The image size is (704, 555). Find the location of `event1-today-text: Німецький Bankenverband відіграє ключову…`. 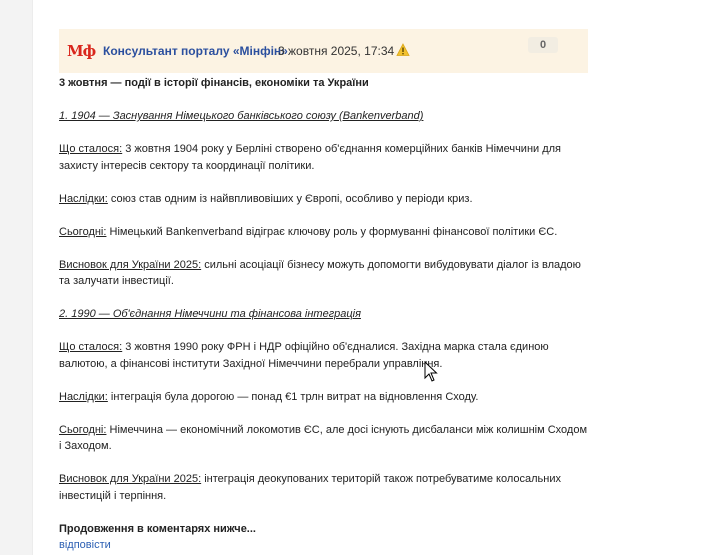

event1-today-text: Німецький Bankenverband відіграє ключову… is located at coordinates (332, 231).